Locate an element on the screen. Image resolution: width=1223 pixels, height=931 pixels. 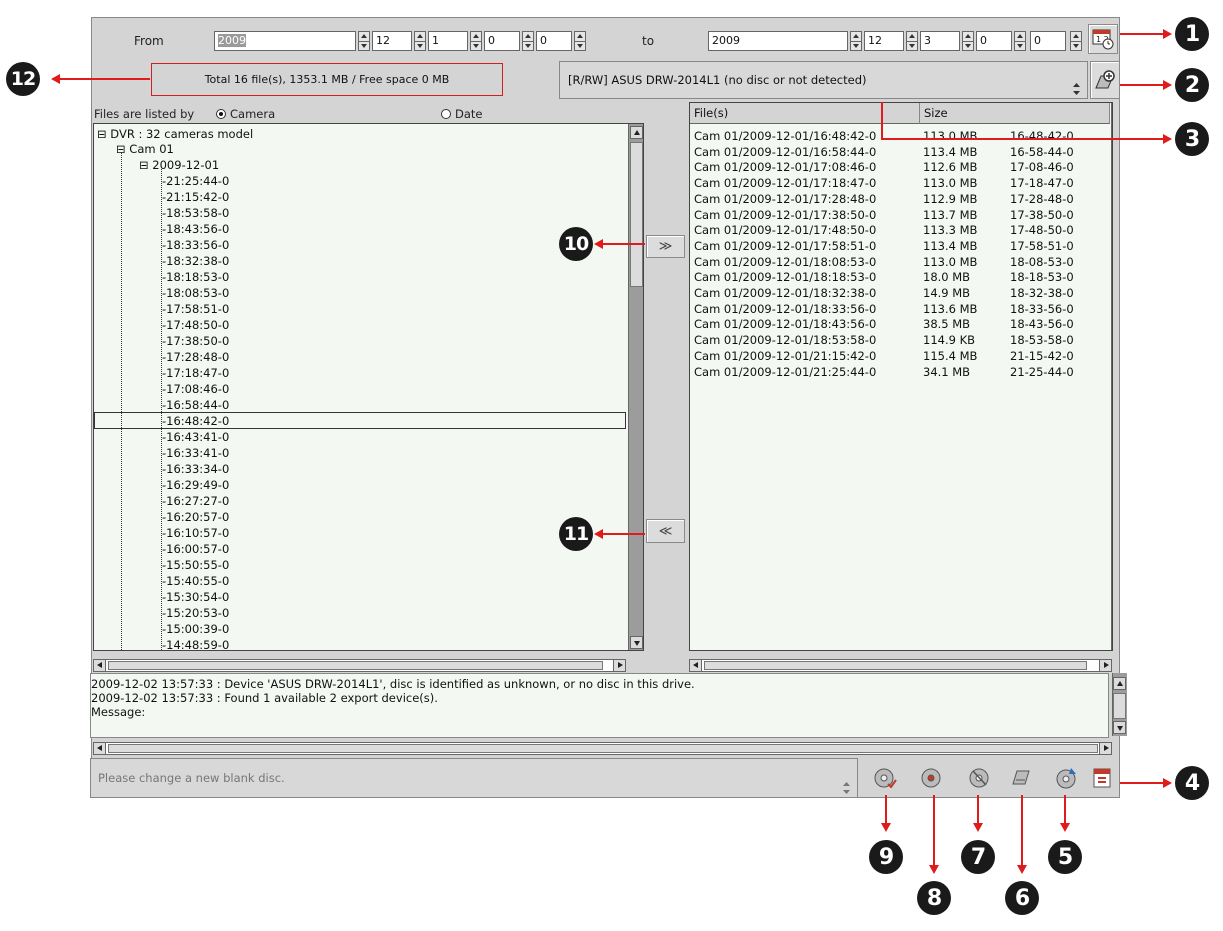
to-day-field: 3 is located at coordinates (940, 41).